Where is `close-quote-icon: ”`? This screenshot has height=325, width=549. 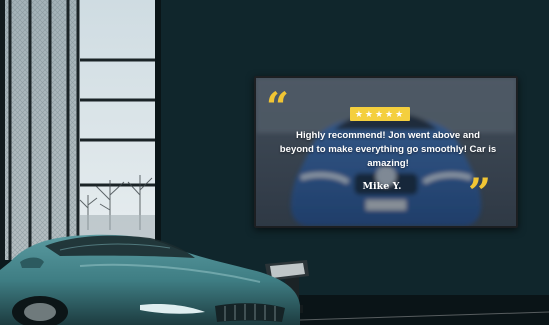 close-quote-icon: ” is located at coordinates (480, 193).